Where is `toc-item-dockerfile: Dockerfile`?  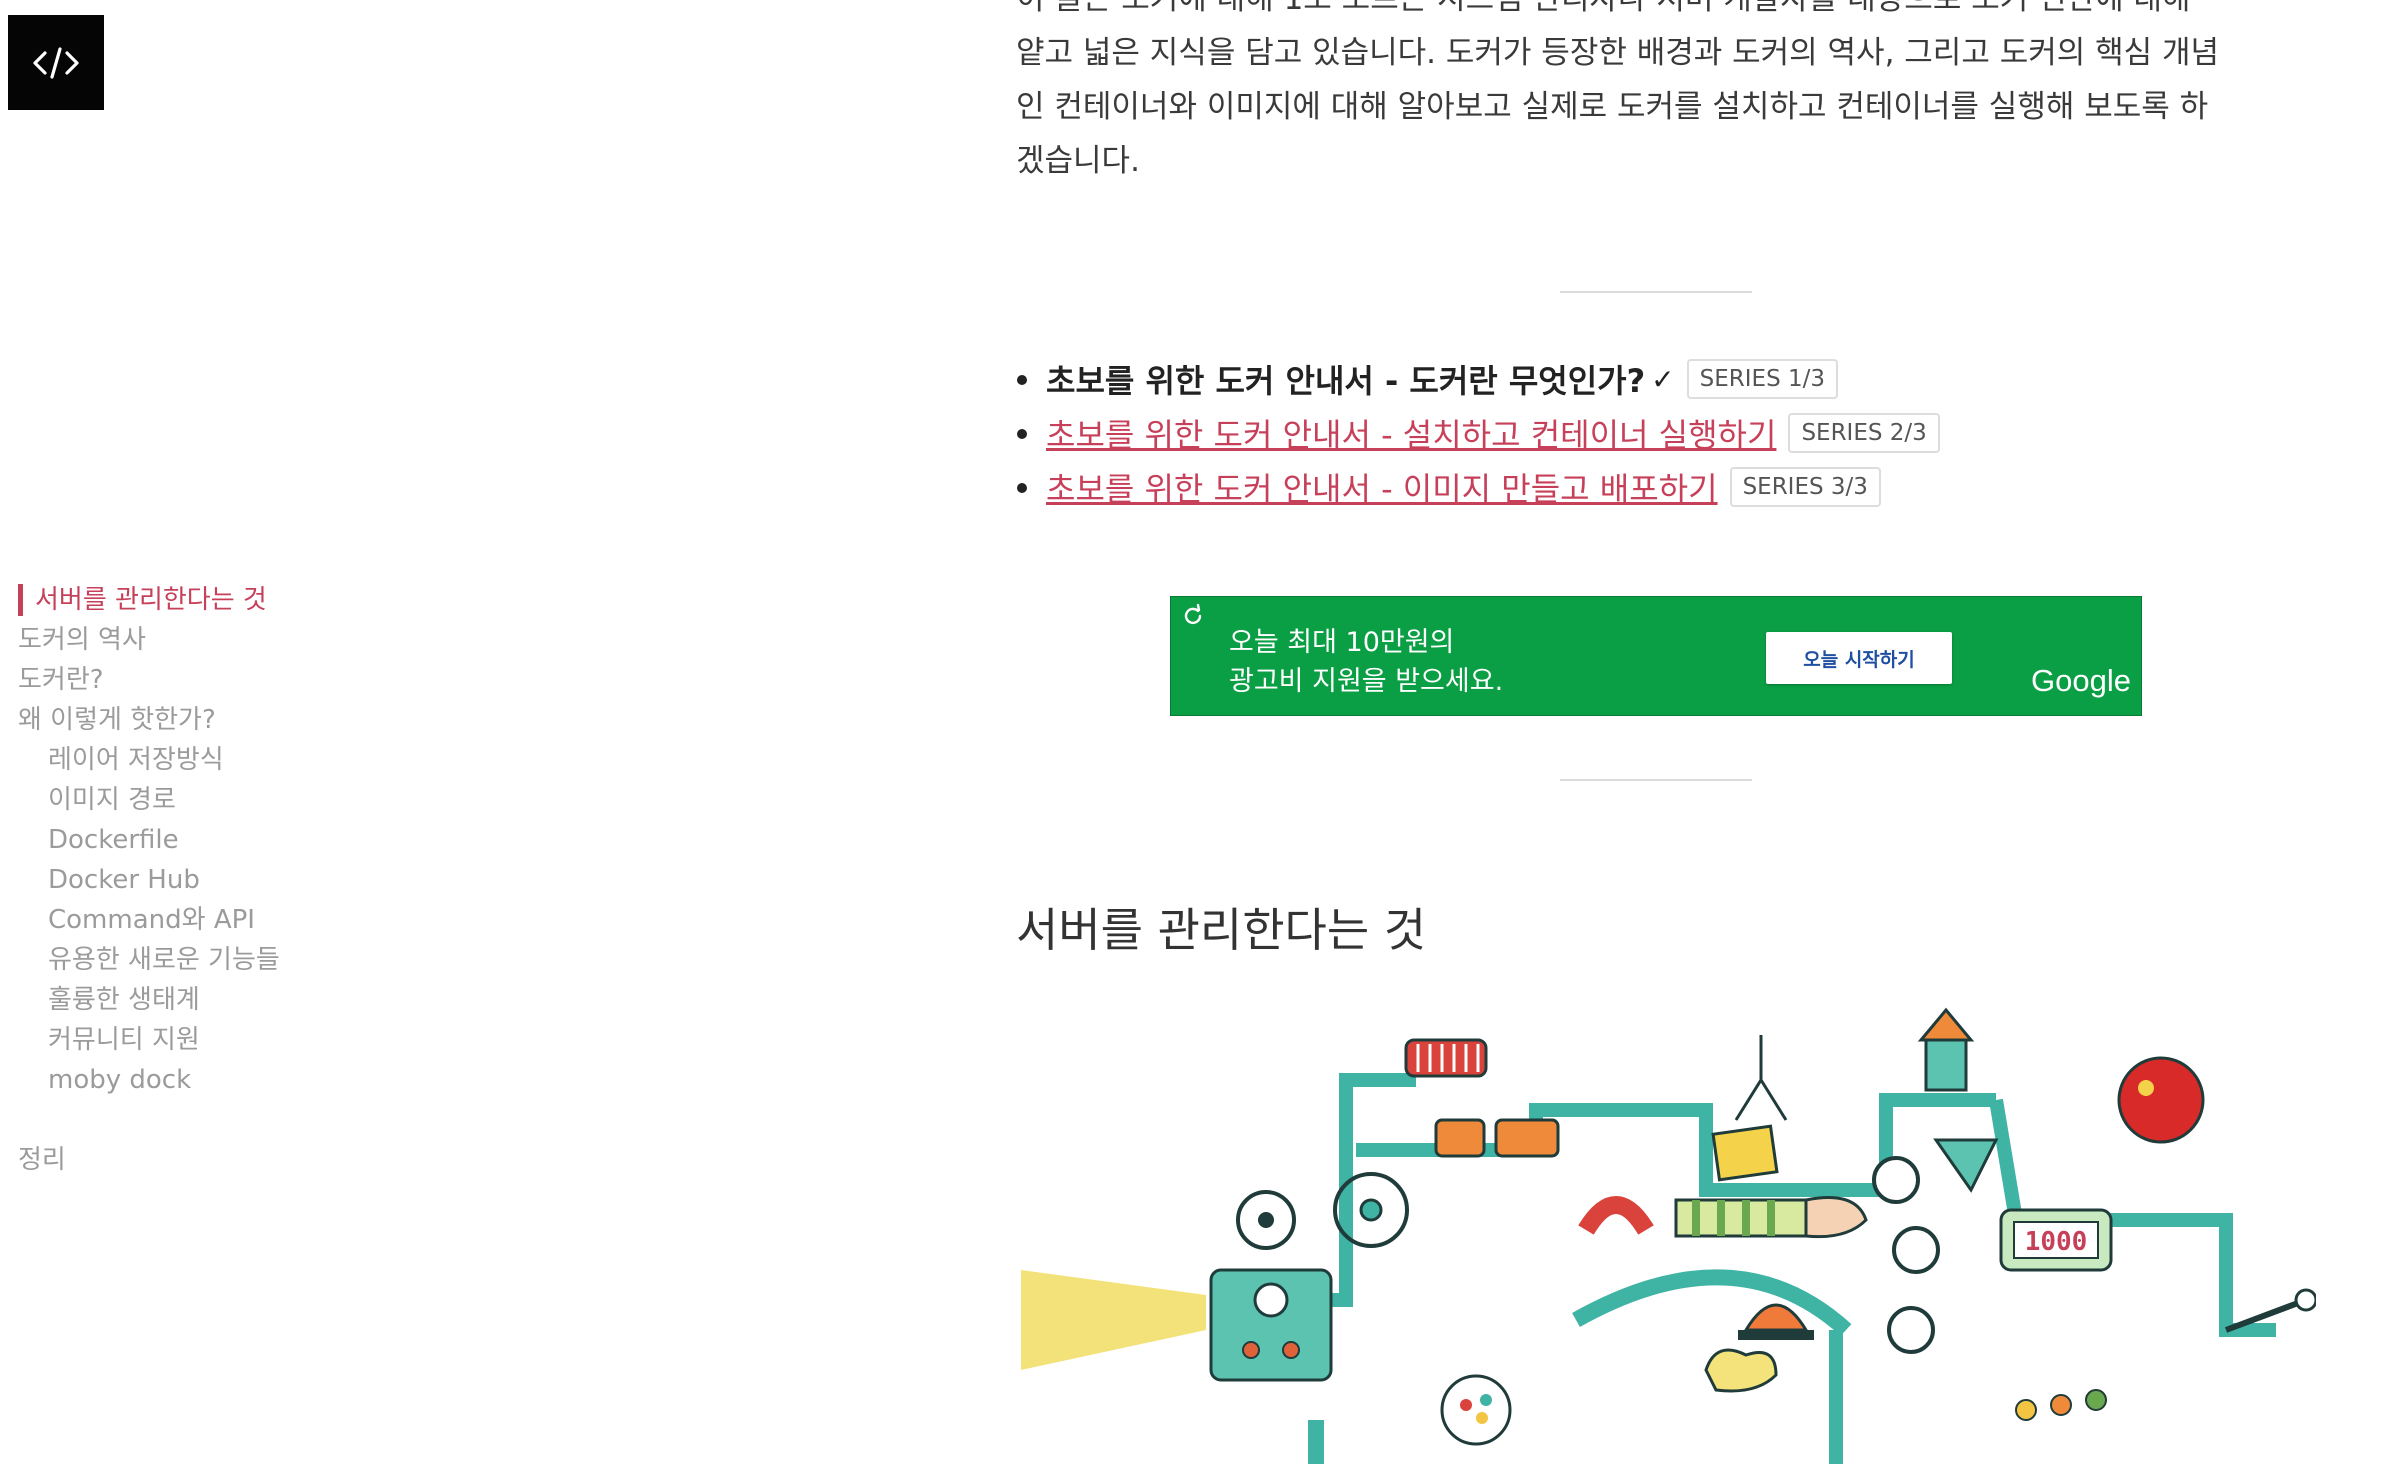
toc-item-dockerfile: Dockerfile is located at coordinates (268, 840).